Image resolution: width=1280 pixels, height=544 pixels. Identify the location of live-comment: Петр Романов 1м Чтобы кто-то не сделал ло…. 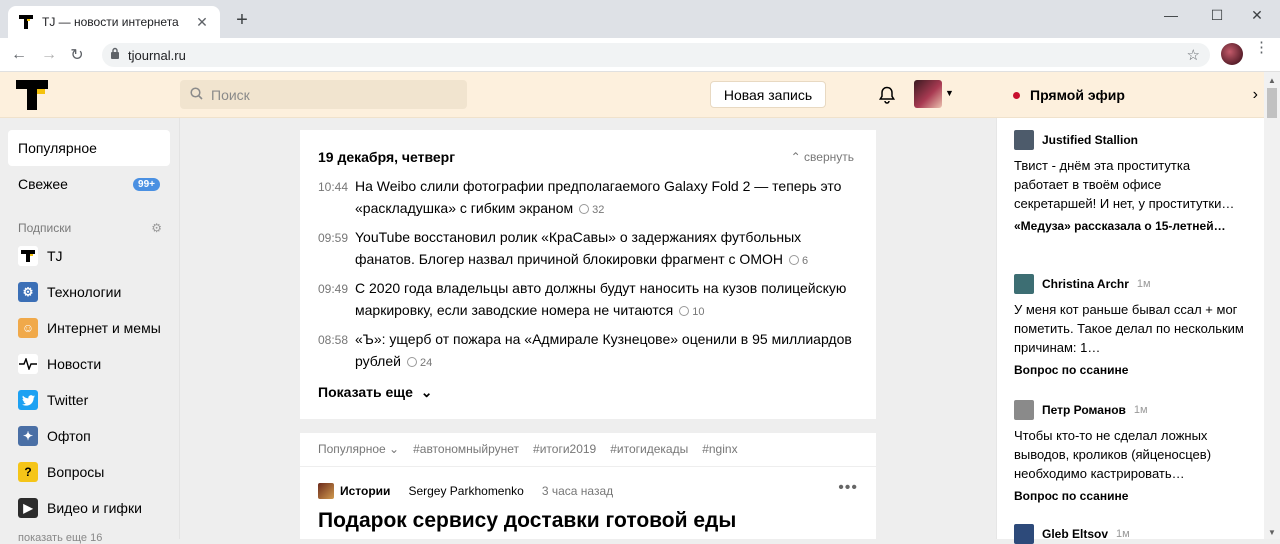
(1129, 451).